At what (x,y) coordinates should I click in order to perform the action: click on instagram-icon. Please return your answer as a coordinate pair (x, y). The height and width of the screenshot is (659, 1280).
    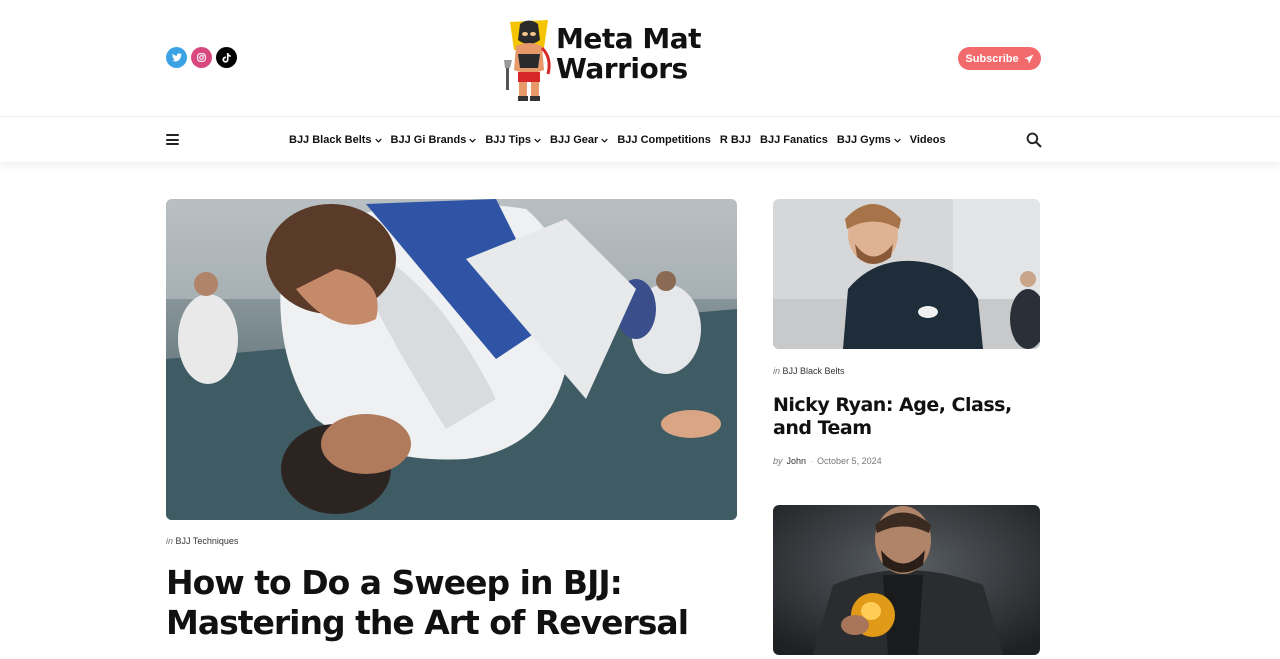
    Looking at the image, I should click on (201, 57).